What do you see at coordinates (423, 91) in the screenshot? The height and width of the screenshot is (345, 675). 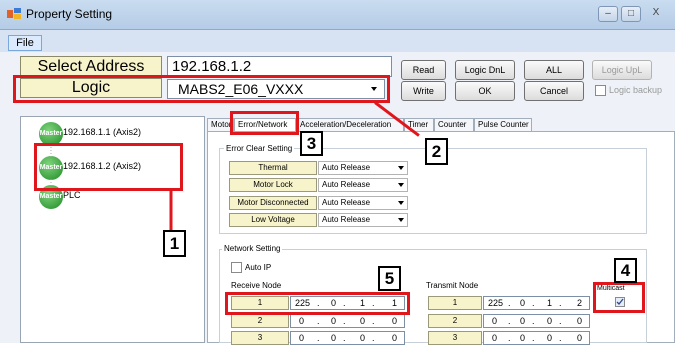 I see `write-button: Write` at bounding box center [423, 91].